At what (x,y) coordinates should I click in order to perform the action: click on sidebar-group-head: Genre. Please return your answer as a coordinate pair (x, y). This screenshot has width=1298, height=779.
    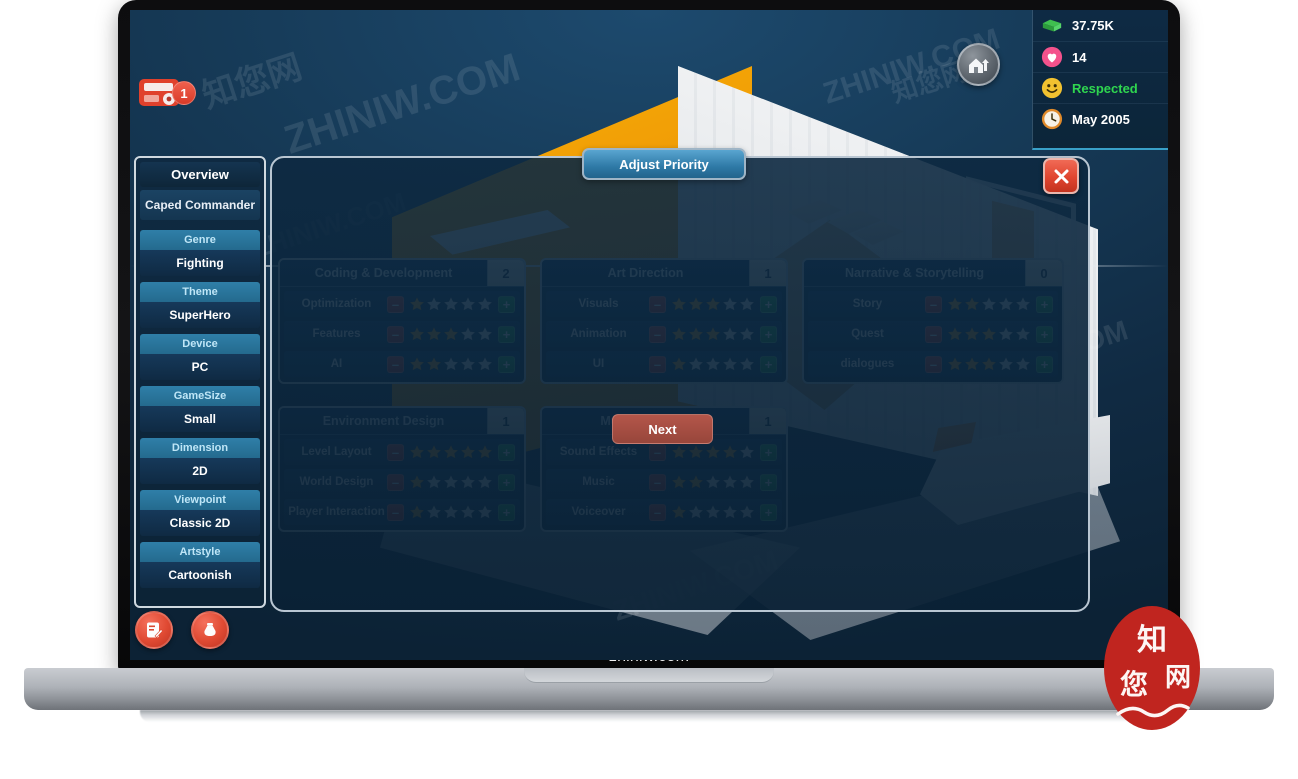
    Looking at the image, I should click on (200, 240).